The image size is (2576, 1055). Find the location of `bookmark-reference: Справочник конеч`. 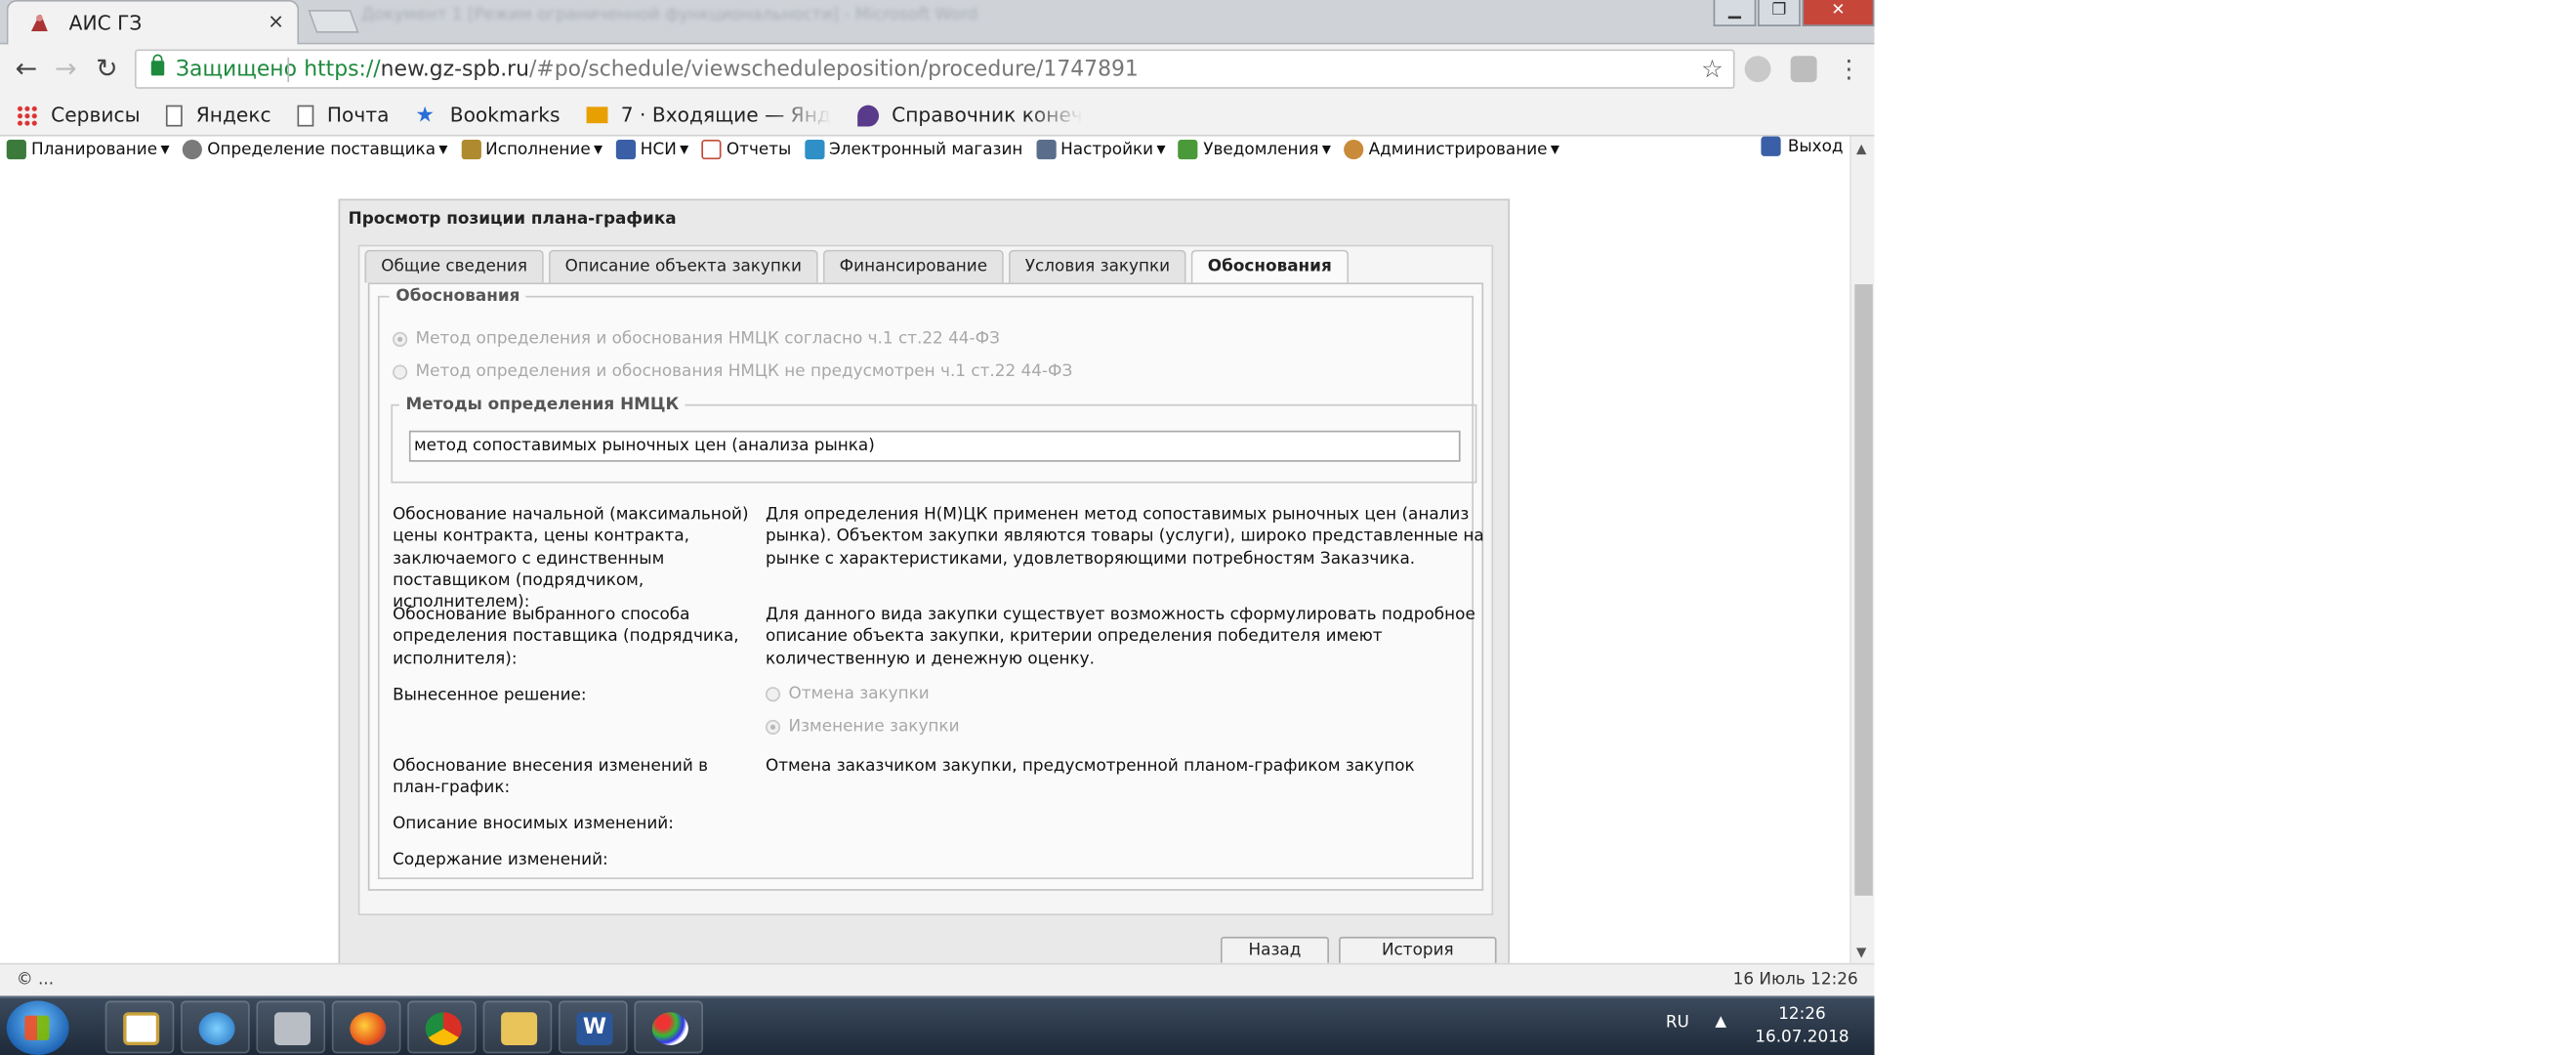

bookmark-reference: Справочник конеч is located at coordinates (970, 115).